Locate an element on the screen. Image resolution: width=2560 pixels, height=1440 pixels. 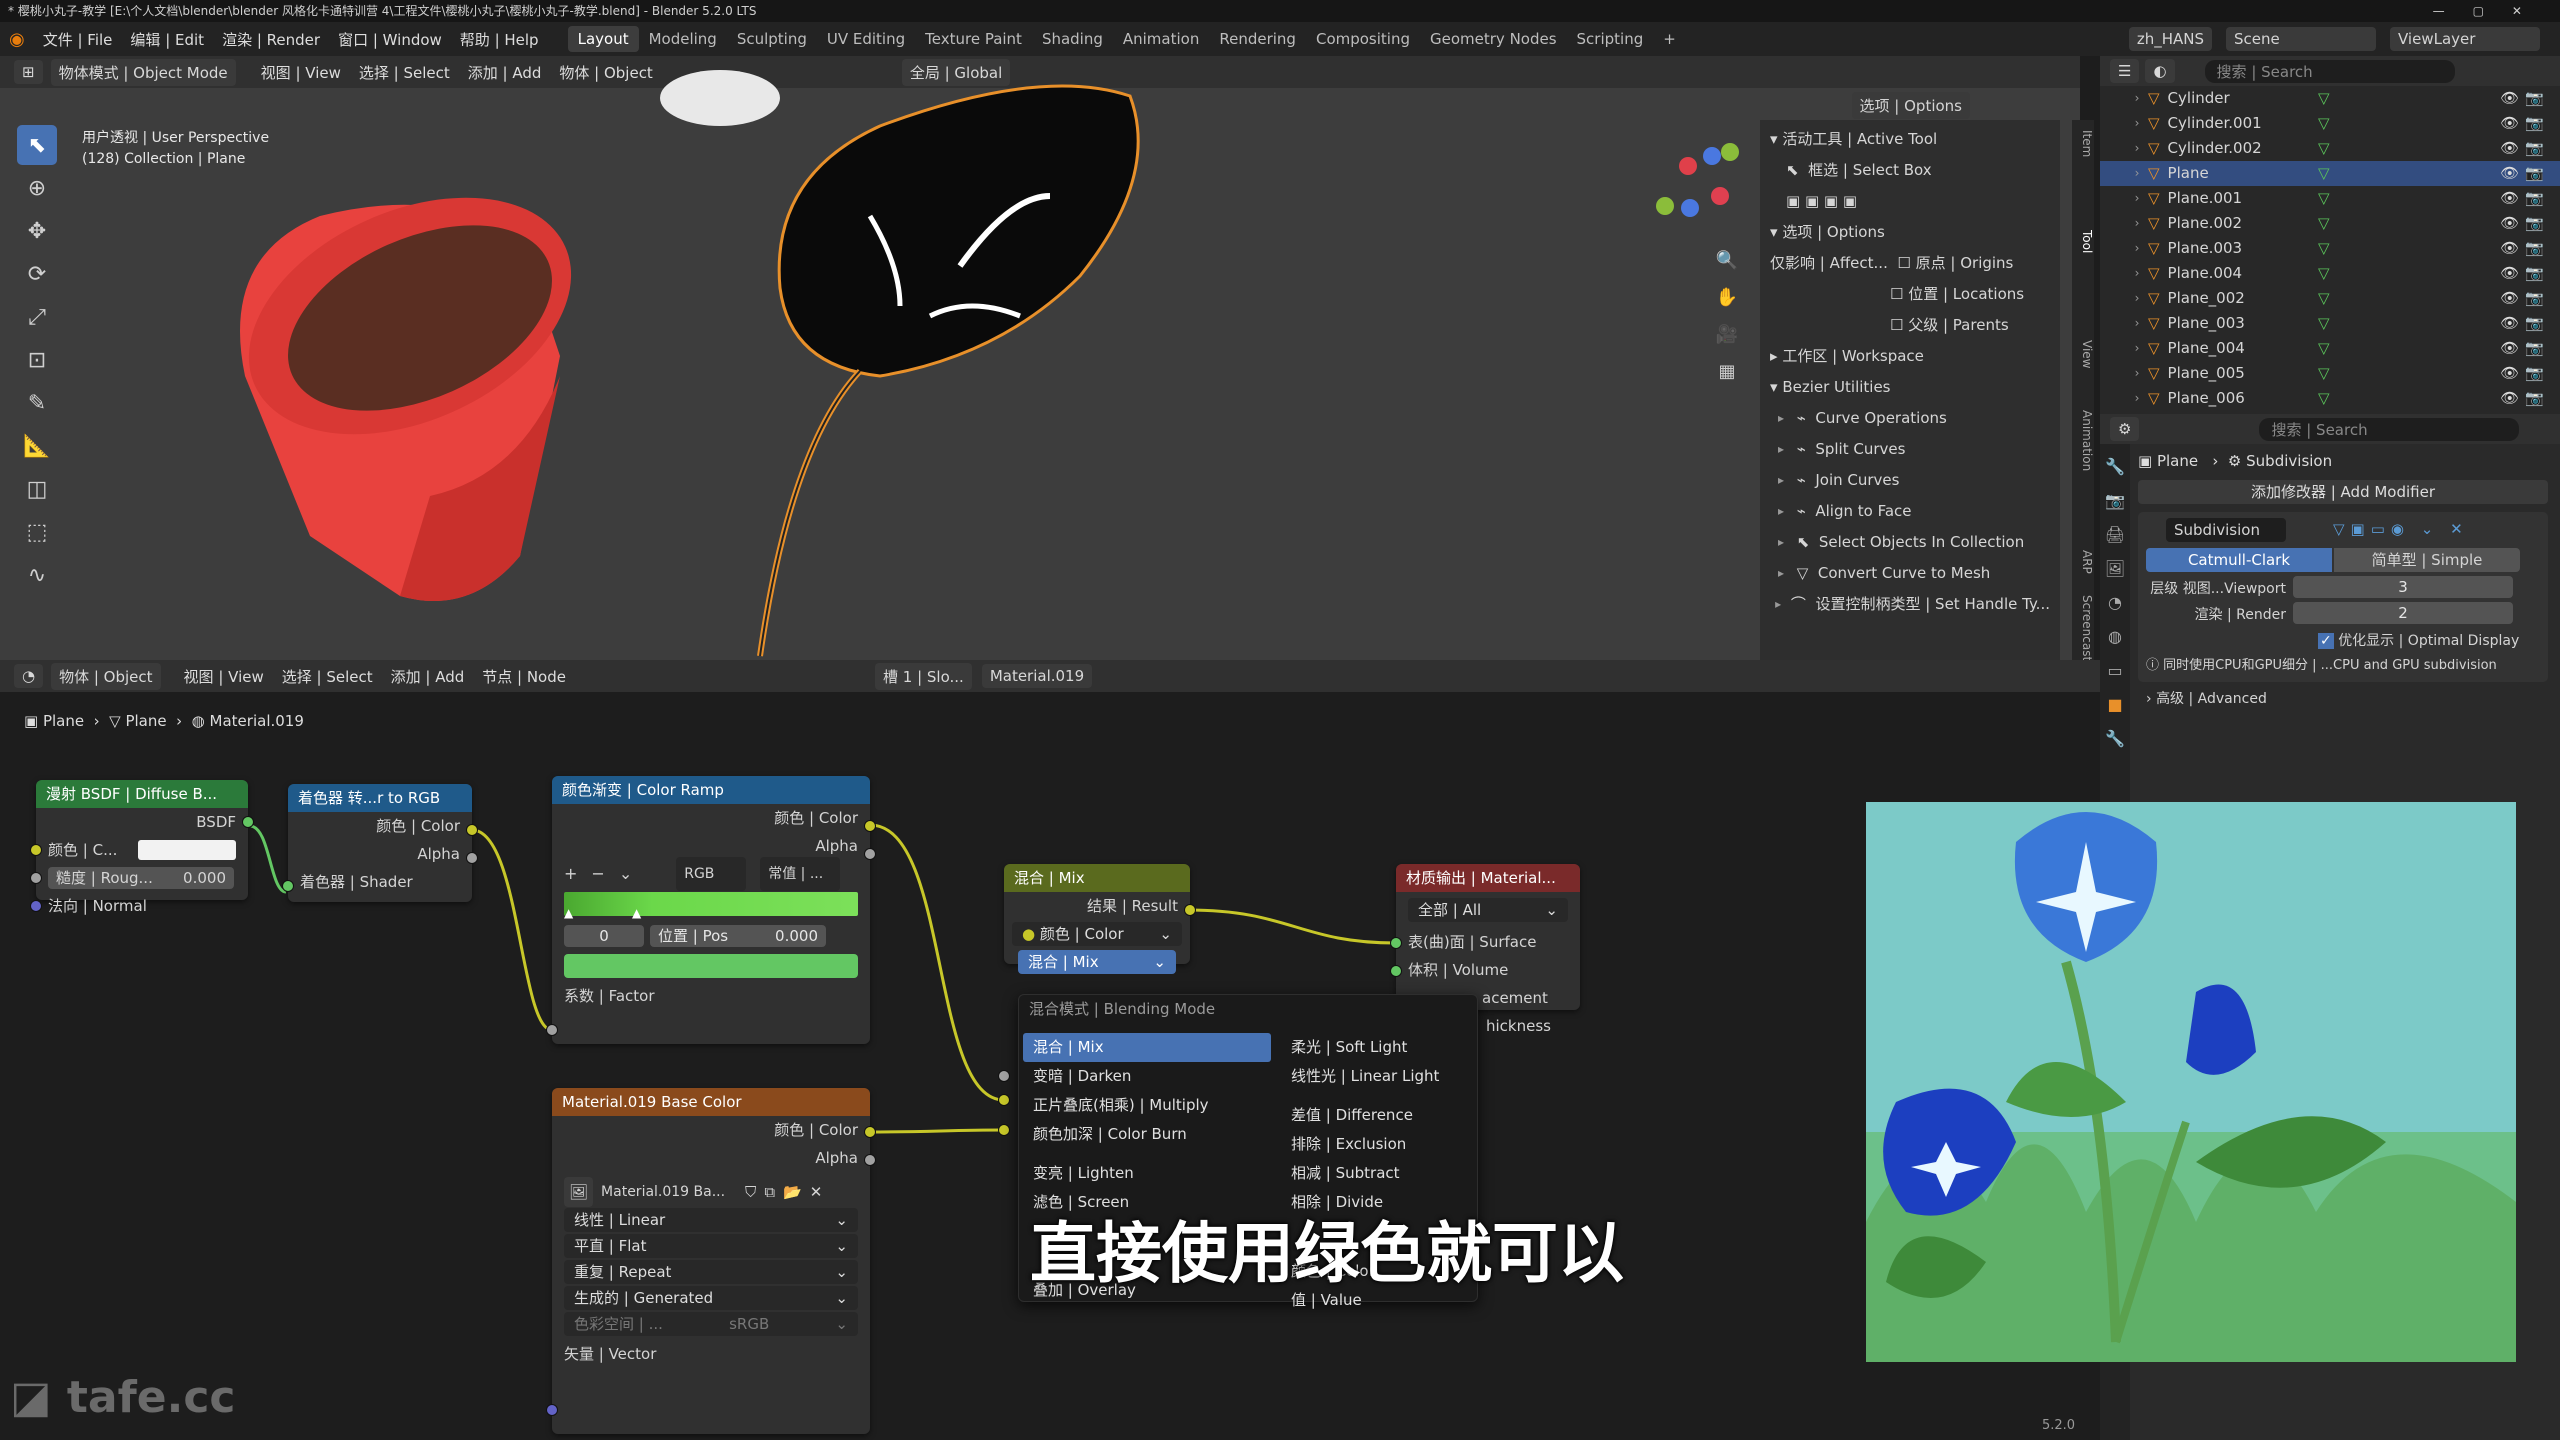
menu-file: 文件 | File is located at coordinates (78, 39).